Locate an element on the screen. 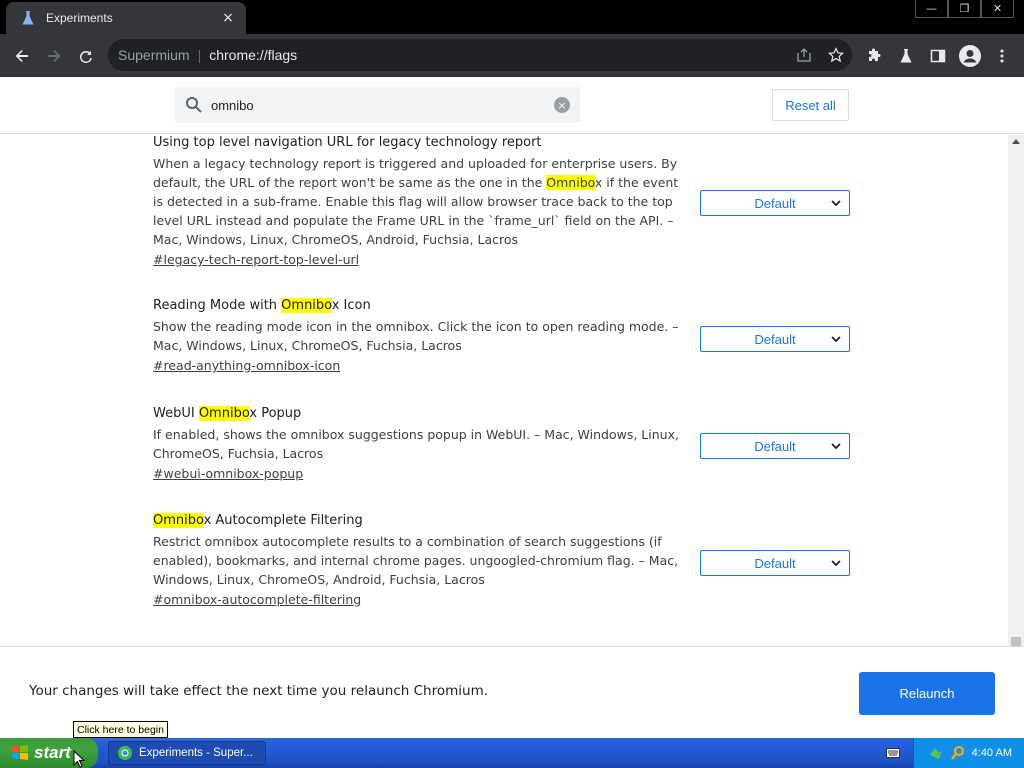 Image resolution: width=1024 pixels, height=768 pixels. clear-search-icon: × is located at coordinates (562, 105).